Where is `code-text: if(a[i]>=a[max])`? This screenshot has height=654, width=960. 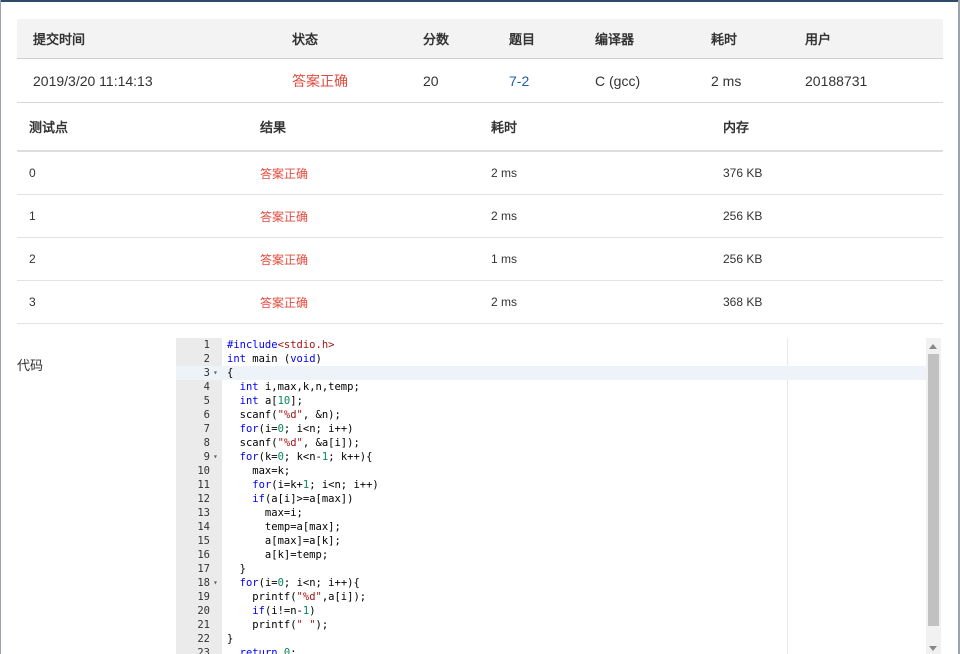 code-text: if(a[i]>=a[max]) is located at coordinates (303, 499).